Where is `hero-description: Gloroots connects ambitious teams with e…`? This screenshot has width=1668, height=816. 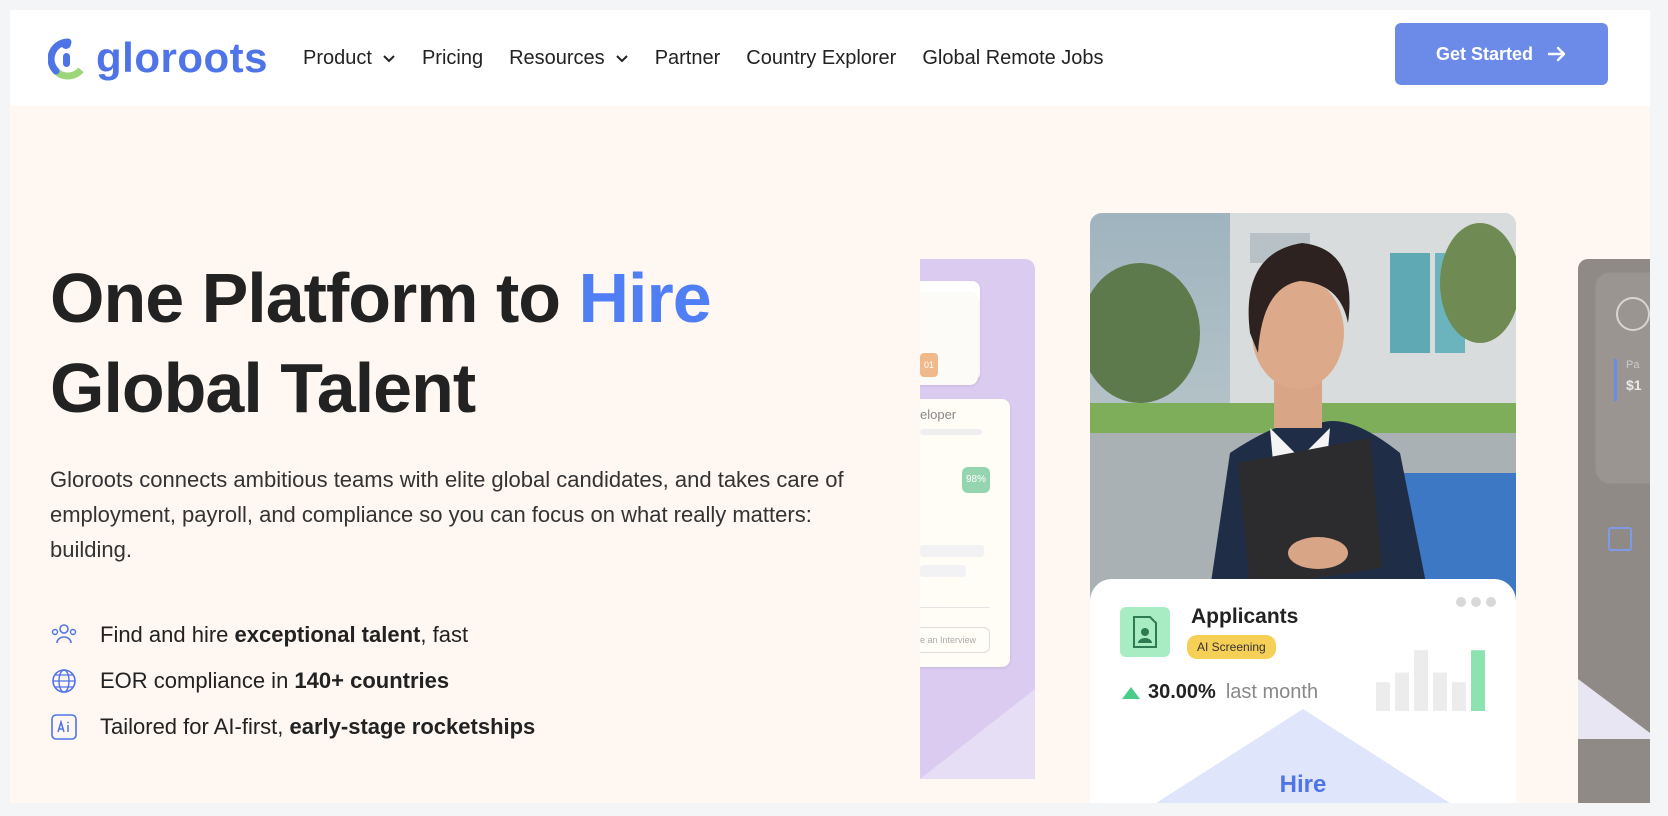
hero-description: Gloroots connects ambitious teams with e… is located at coordinates (447, 514).